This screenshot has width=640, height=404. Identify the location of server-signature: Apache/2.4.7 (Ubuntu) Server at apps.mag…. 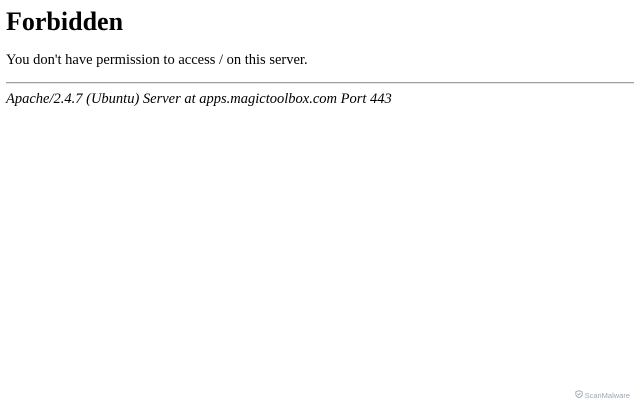
(199, 99).